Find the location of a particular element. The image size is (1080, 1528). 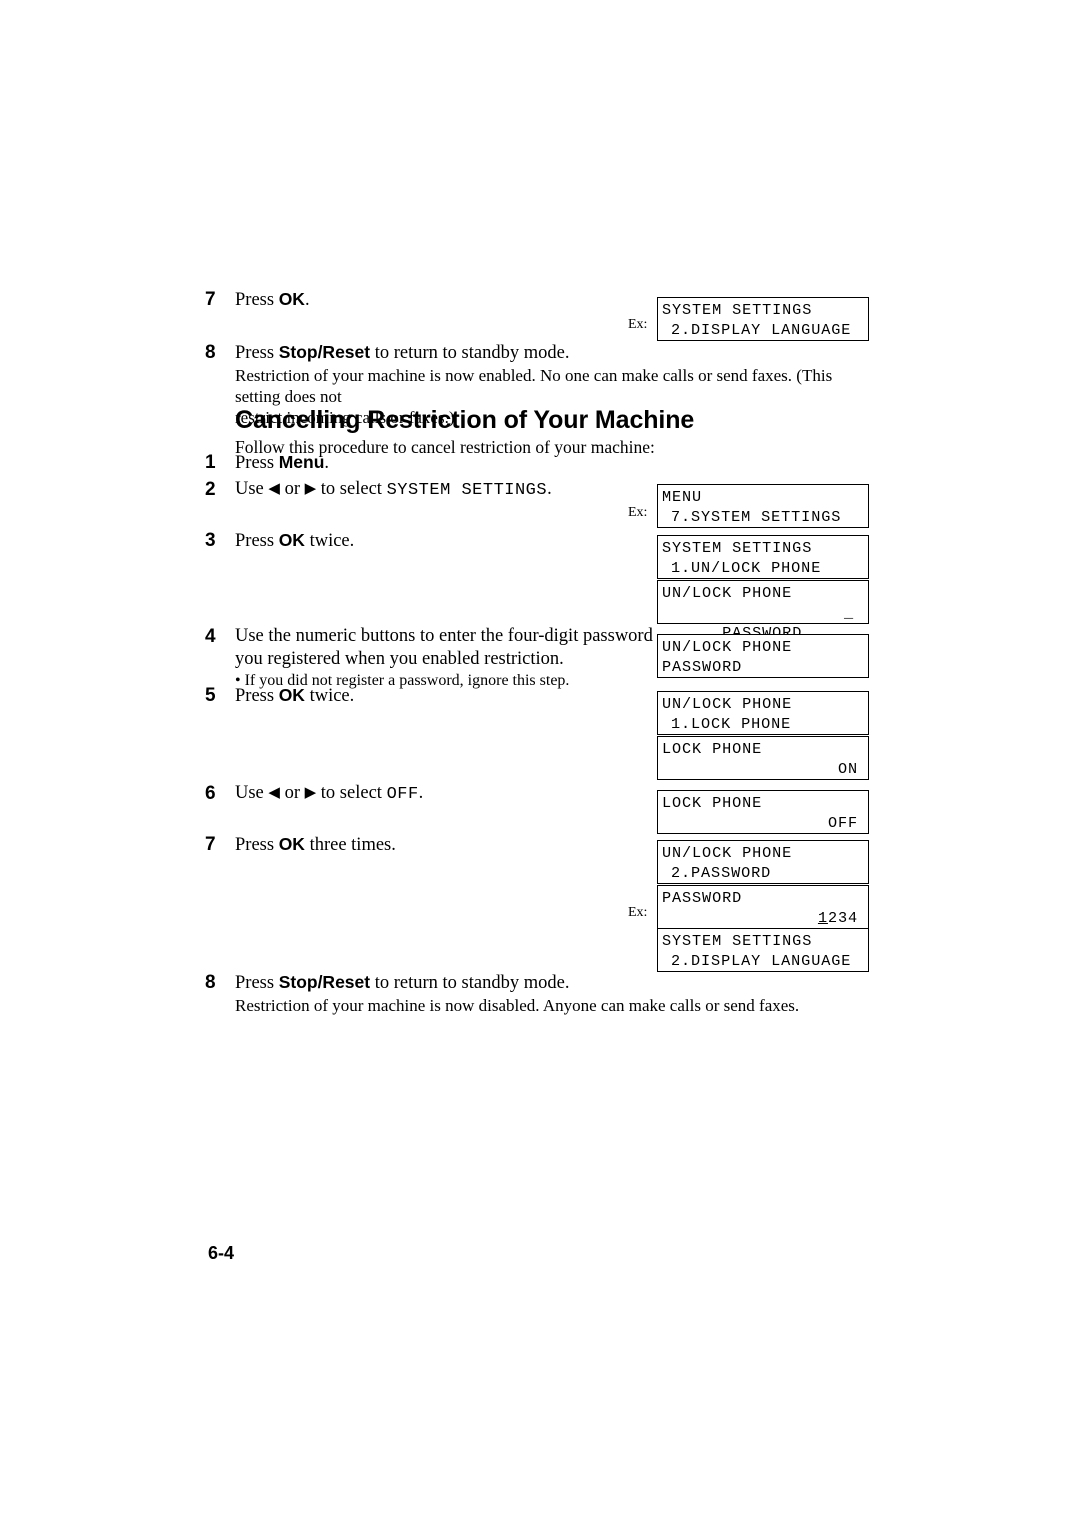

step-number: 3 is located at coordinates (210, 540).